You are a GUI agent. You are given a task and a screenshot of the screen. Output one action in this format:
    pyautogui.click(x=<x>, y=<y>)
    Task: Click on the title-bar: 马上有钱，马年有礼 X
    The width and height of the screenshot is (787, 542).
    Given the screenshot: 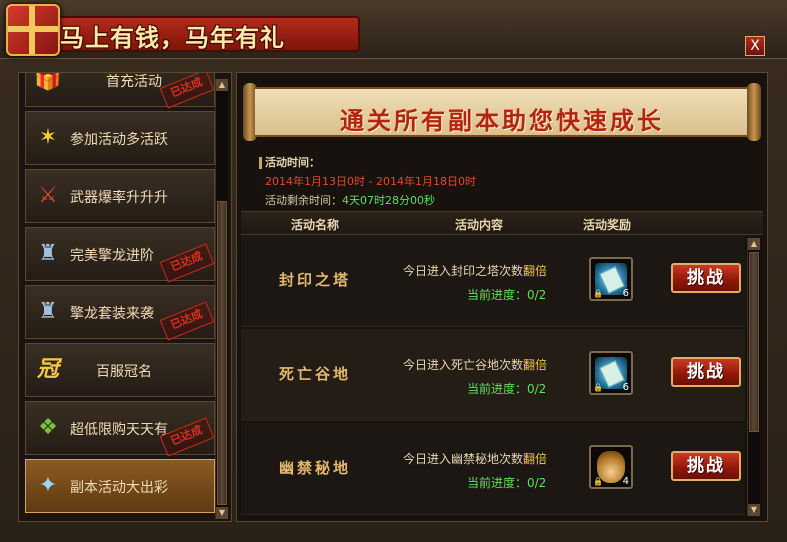 What is the action you would take?
    pyautogui.click(x=393, y=29)
    